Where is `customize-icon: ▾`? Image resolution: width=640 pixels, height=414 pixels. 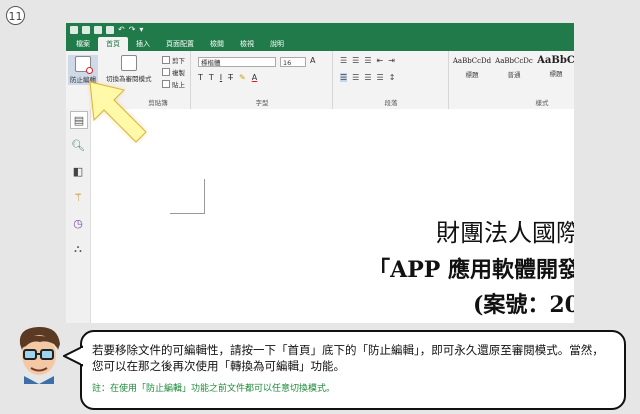 customize-icon: ▾ is located at coordinates (141, 30).